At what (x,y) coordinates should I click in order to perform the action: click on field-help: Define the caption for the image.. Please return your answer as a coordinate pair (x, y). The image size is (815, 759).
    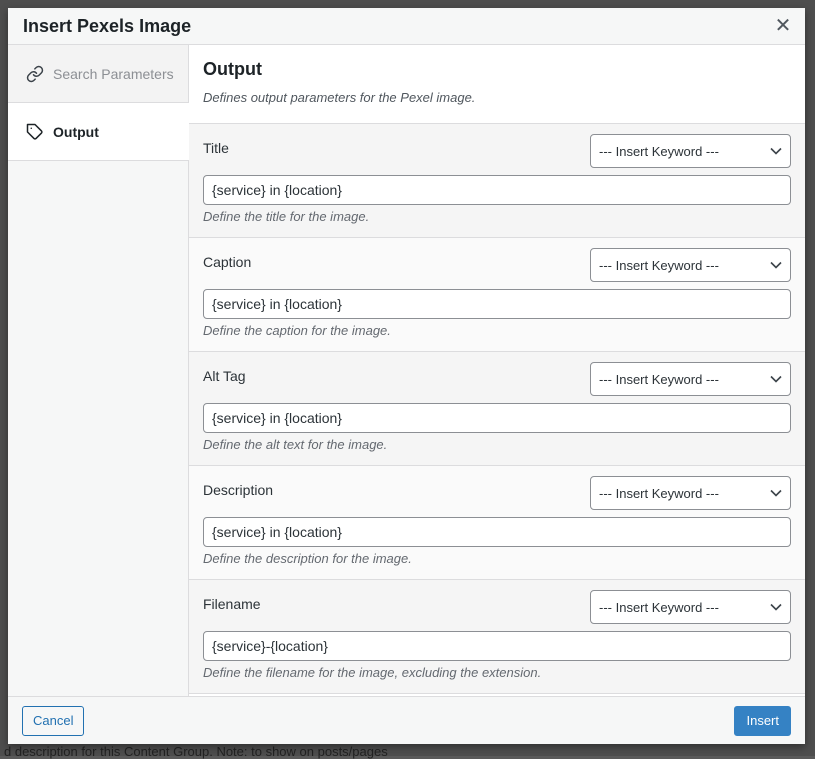
    Looking at the image, I should click on (297, 330).